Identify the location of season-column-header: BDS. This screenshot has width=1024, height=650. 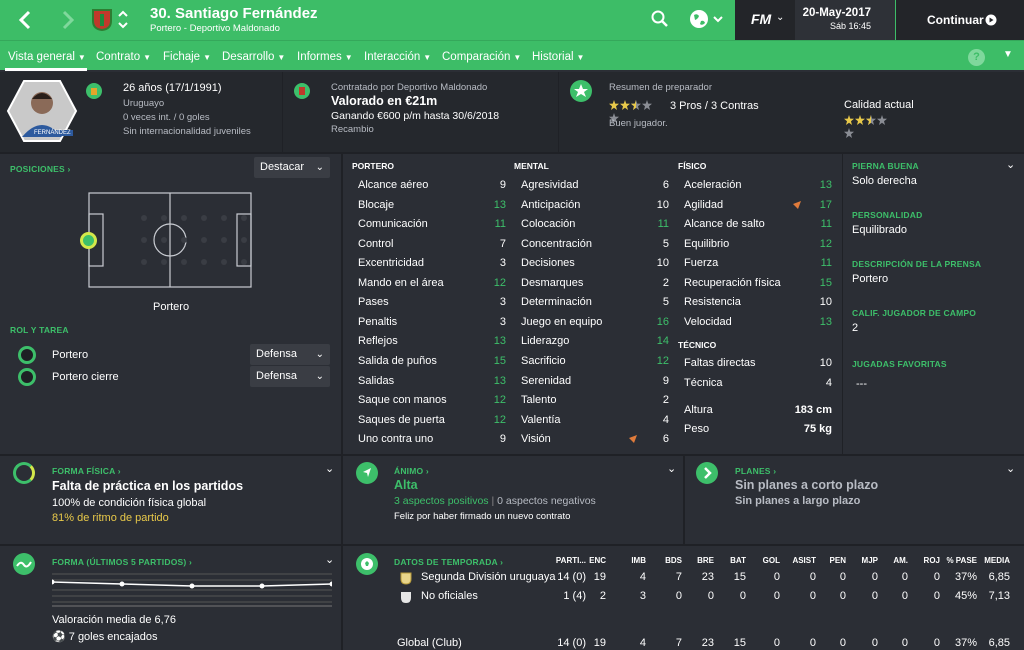
(673, 560).